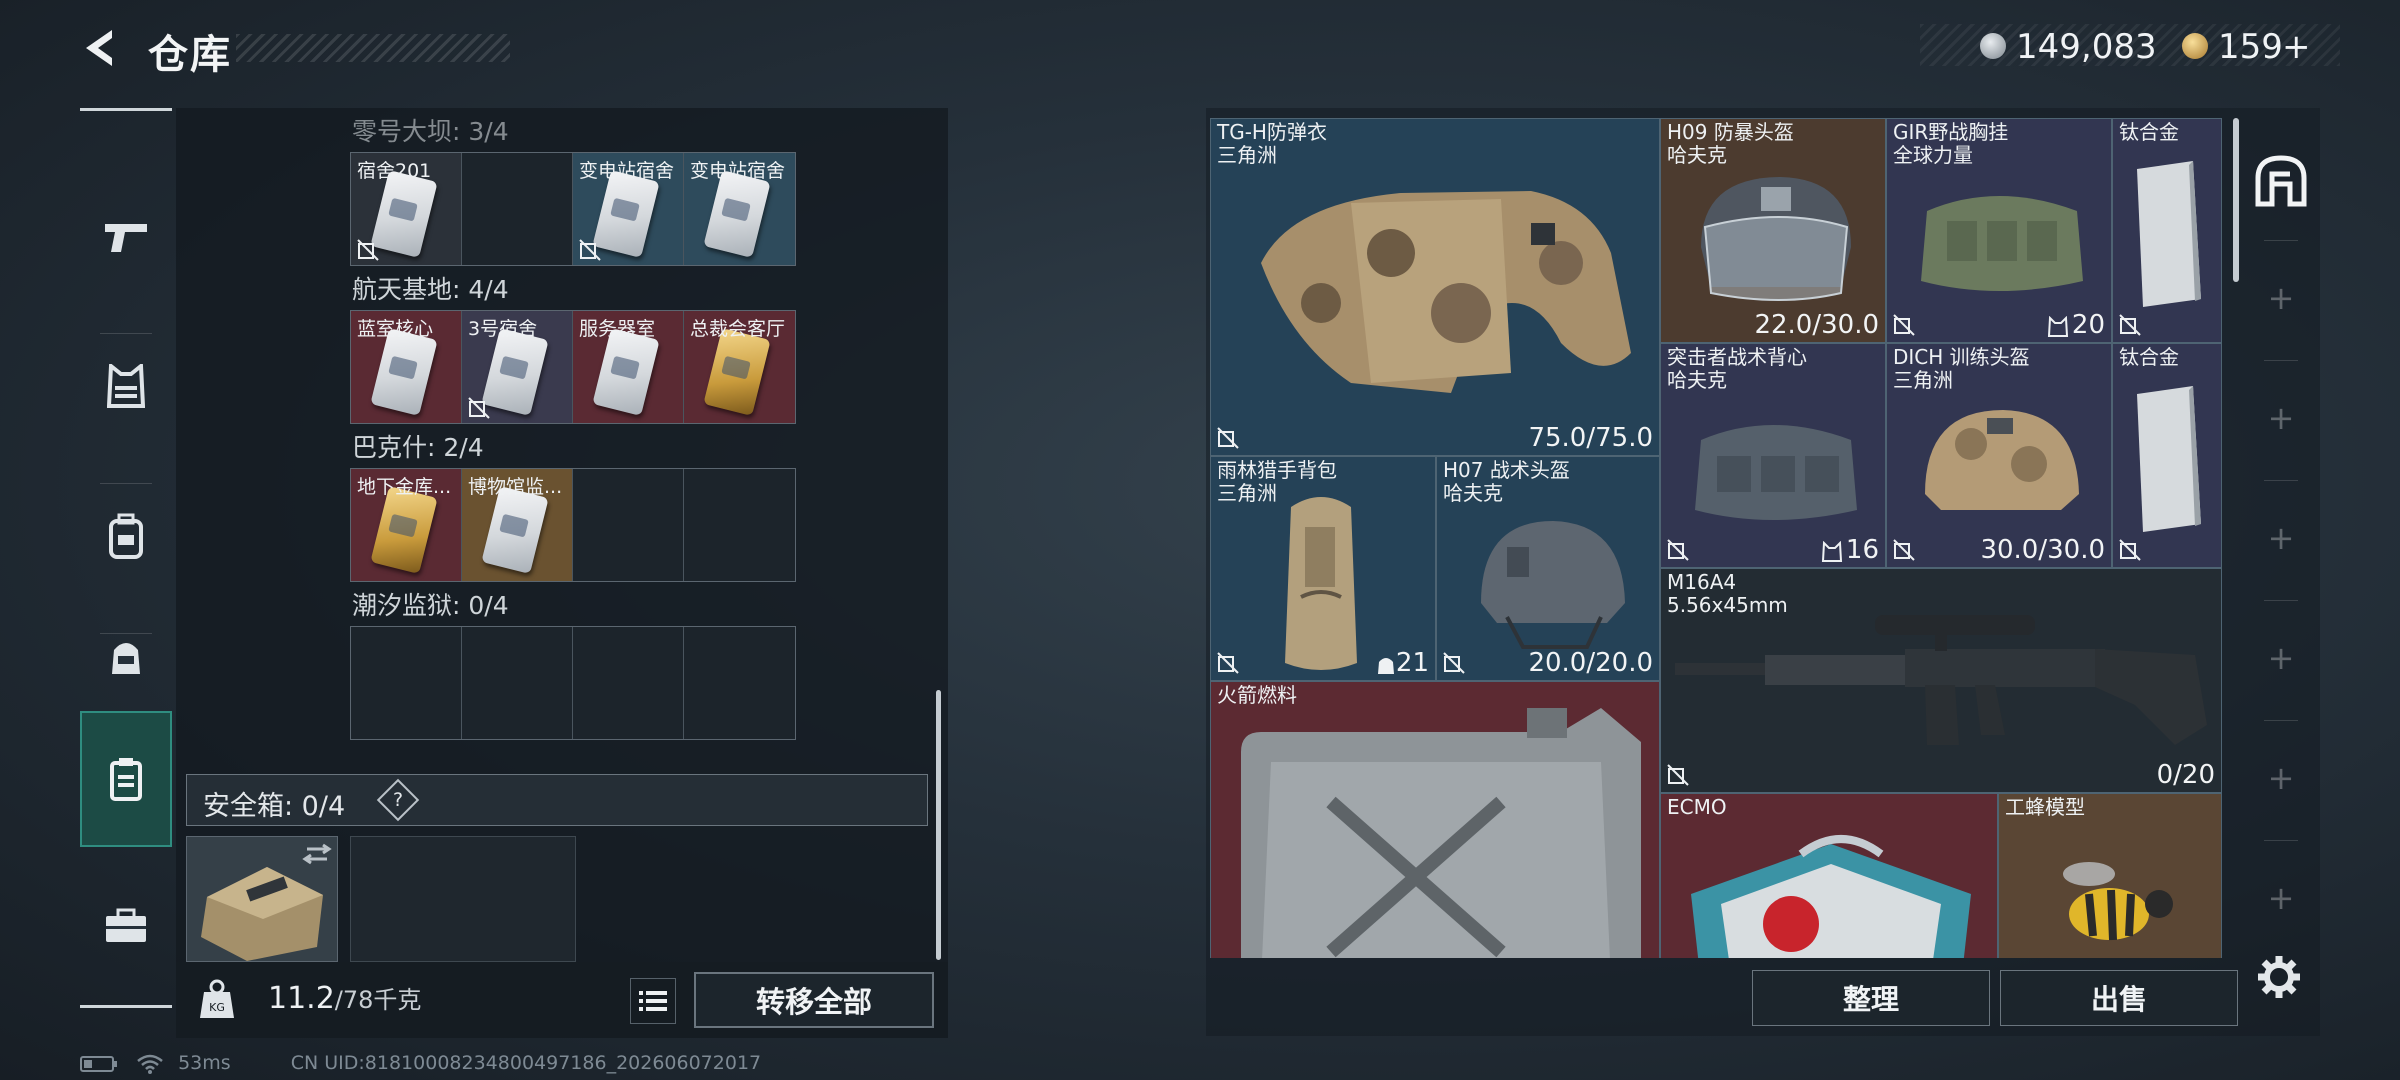 Image resolution: width=2400 pixels, height=1080 pixels. I want to click on item-name: H09 防暴头盔 哈夫克, so click(1730, 143).